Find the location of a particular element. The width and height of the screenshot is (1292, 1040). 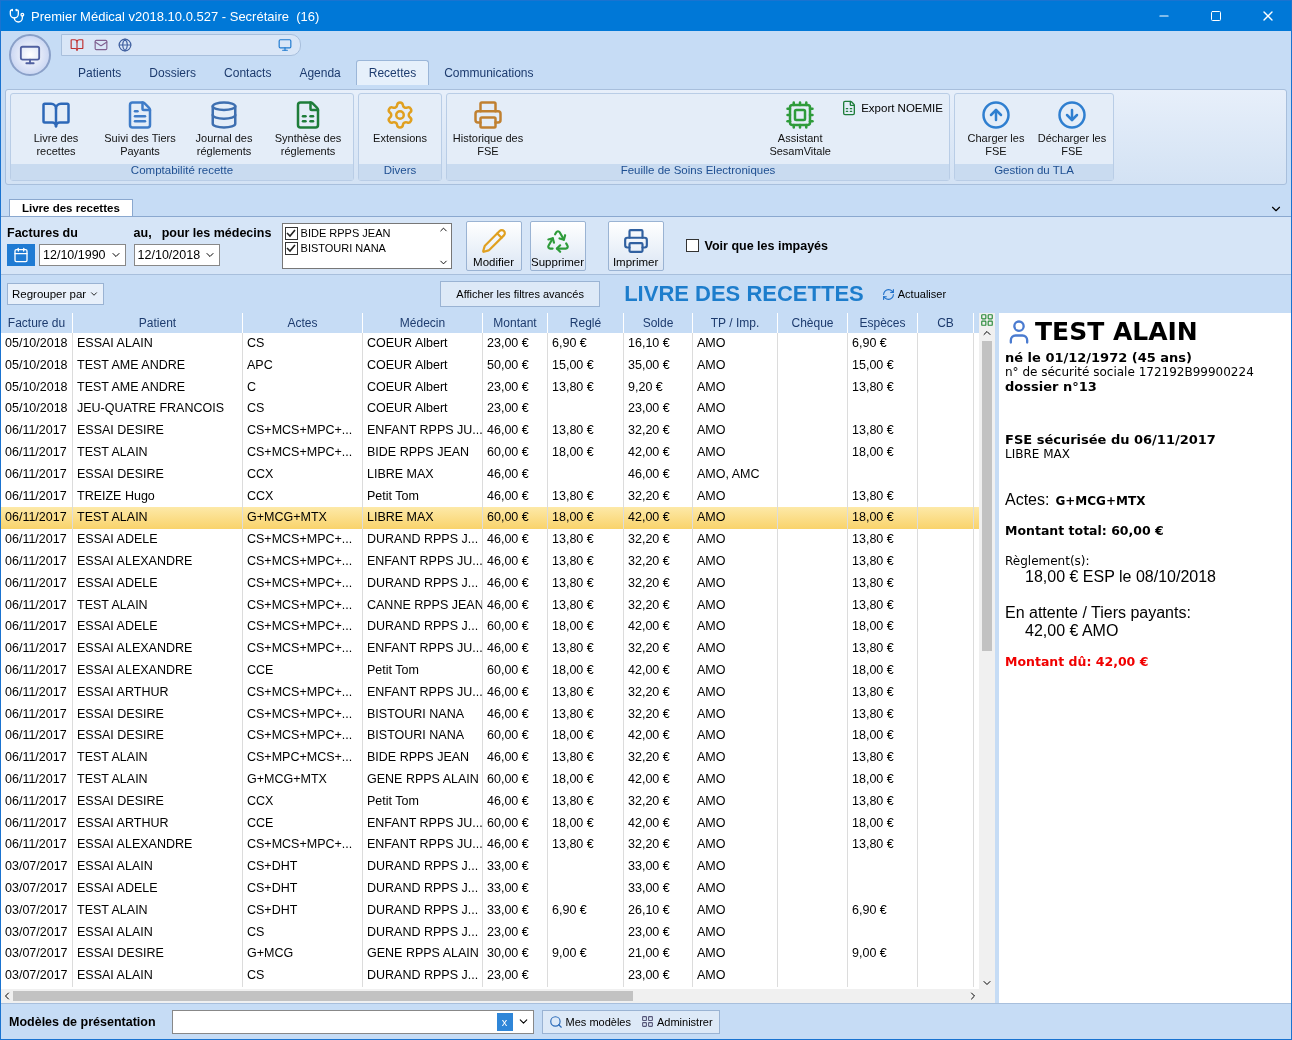

ribbon-button: Extensions is located at coordinates (400, 122).